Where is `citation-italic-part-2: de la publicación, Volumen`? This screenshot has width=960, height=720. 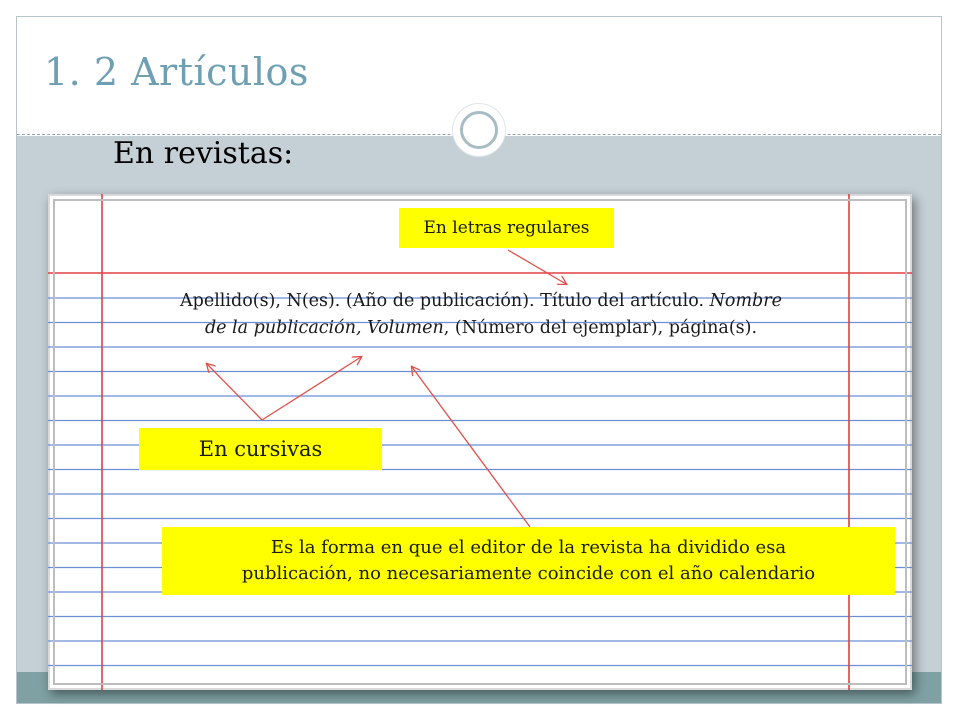 citation-italic-part-2: de la publicación, Volumen is located at coordinates (324, 328).